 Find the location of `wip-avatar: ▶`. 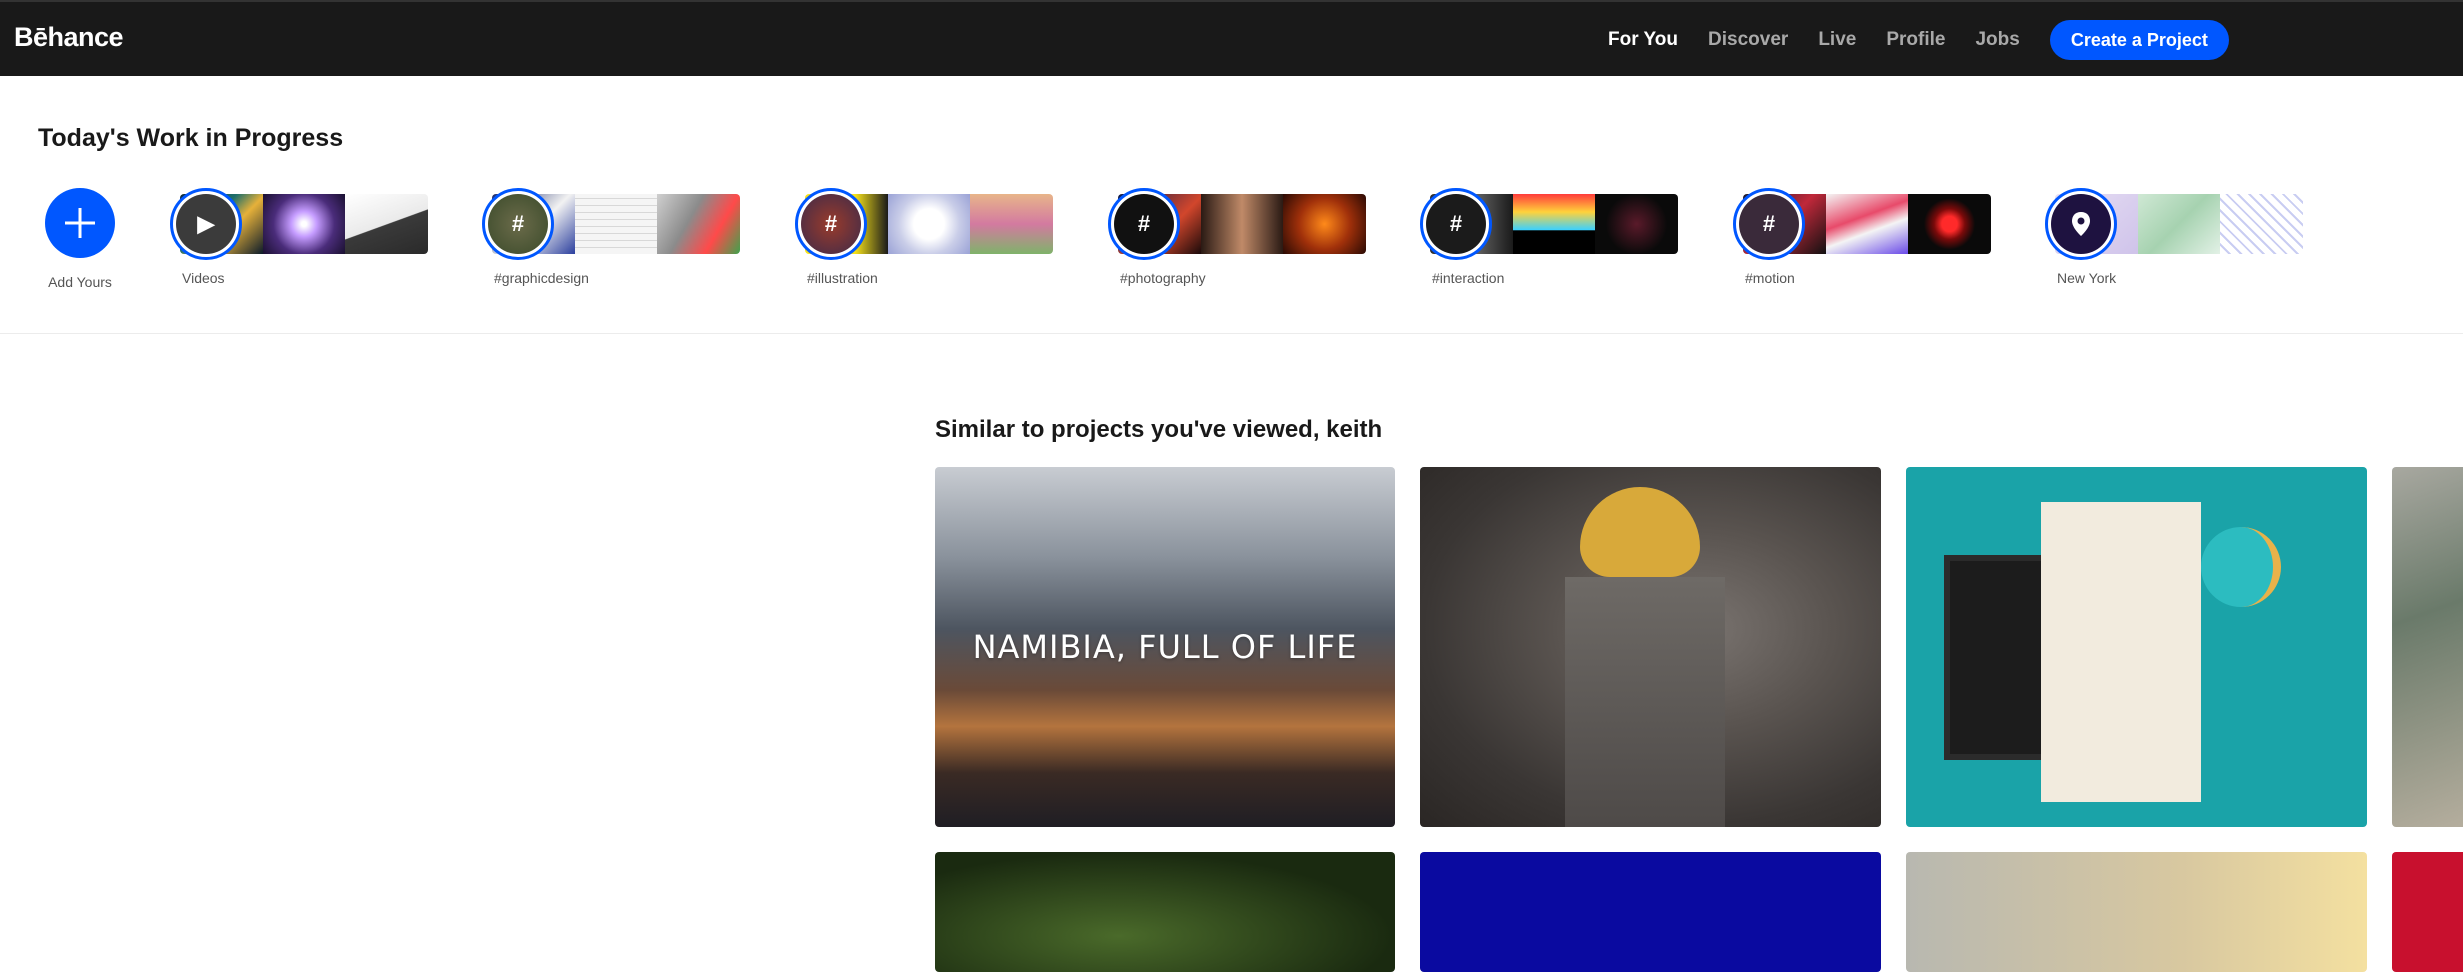

wip-avatar: ▶ is located at coordinates (206, 224).